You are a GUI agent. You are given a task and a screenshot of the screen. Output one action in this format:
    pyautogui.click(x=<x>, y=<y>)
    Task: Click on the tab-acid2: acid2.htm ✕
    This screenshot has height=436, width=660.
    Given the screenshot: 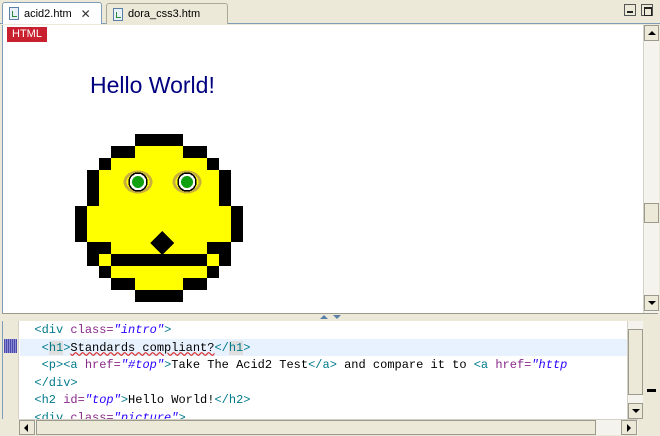 What is the action you would take?
    pyautogui.click(x=52, y=13)
    